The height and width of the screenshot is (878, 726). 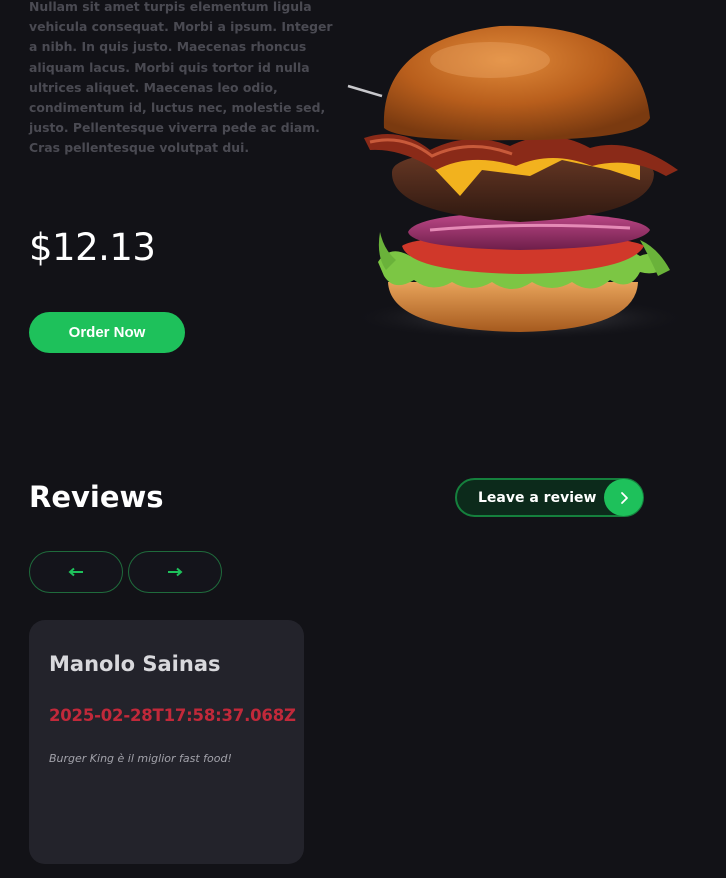 I want to click on arrow-right-icon, so click(x=175, y=572).